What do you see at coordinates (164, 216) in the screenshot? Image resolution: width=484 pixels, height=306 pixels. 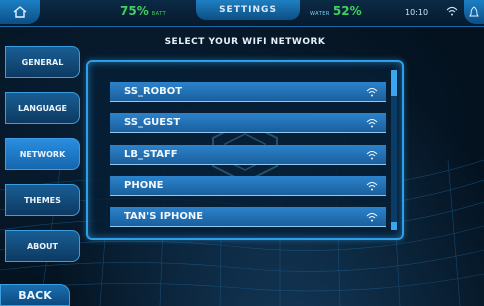 I see `network-name: TAN'S IPHONE` at bounding box center [164, 216].